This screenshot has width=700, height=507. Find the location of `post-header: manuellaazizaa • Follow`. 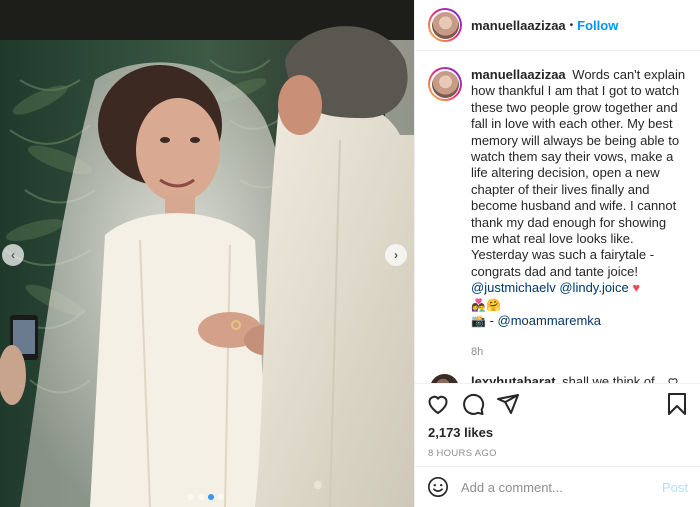

post-header: manuellaazizaa • Follow is located at coordinates (557, 25).